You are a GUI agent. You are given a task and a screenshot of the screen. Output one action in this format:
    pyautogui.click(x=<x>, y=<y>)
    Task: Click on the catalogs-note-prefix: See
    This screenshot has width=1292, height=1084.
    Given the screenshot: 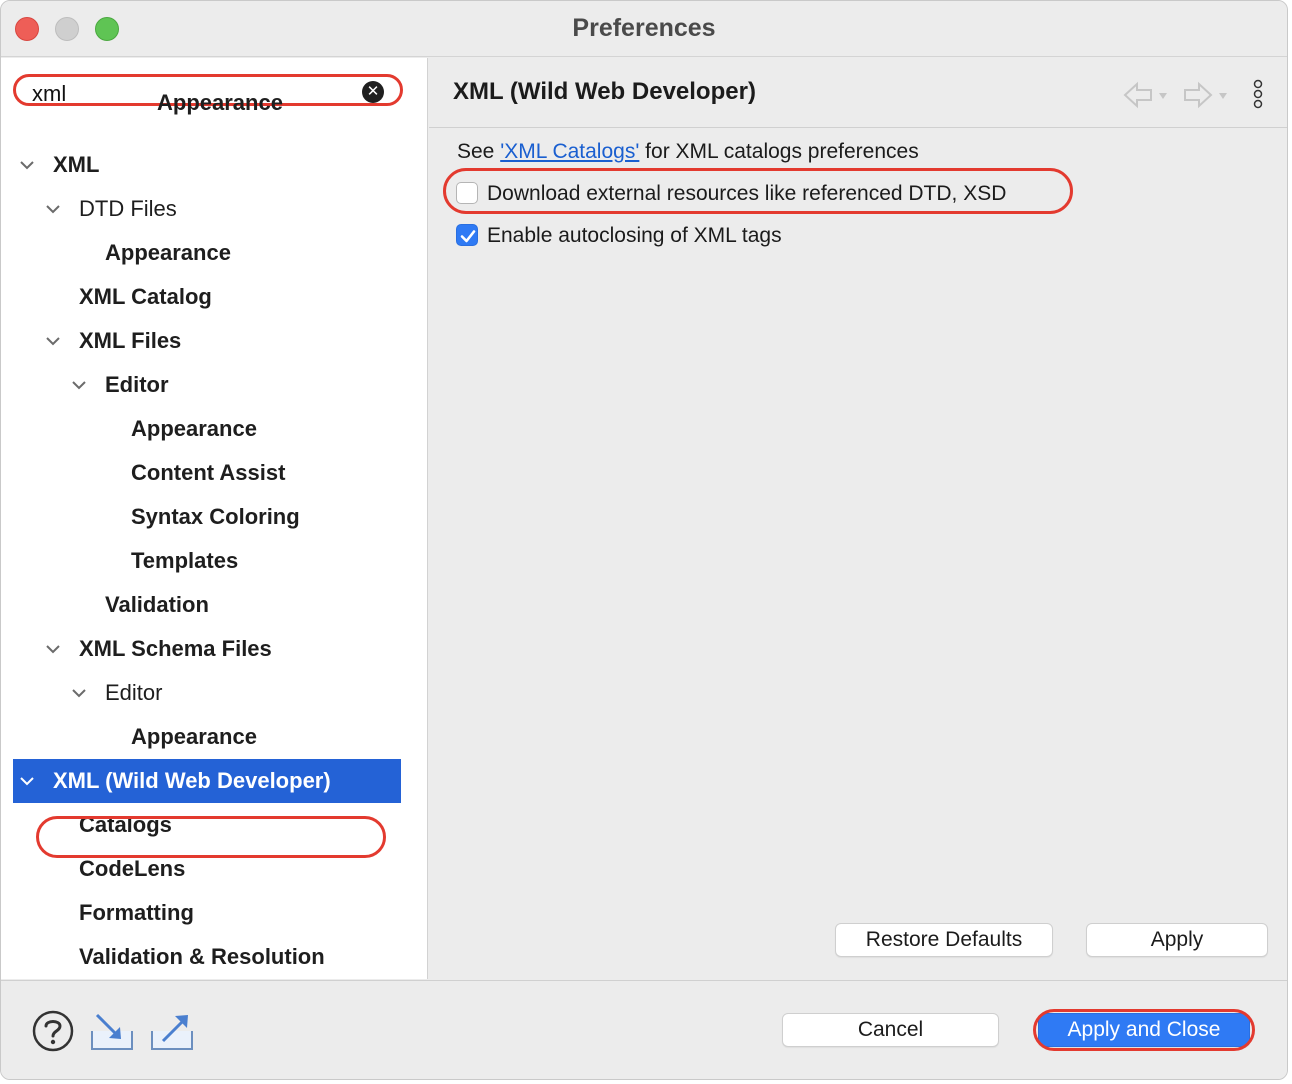 What is the action you would take?
    pyautogui.click(x=479, y=151)
    